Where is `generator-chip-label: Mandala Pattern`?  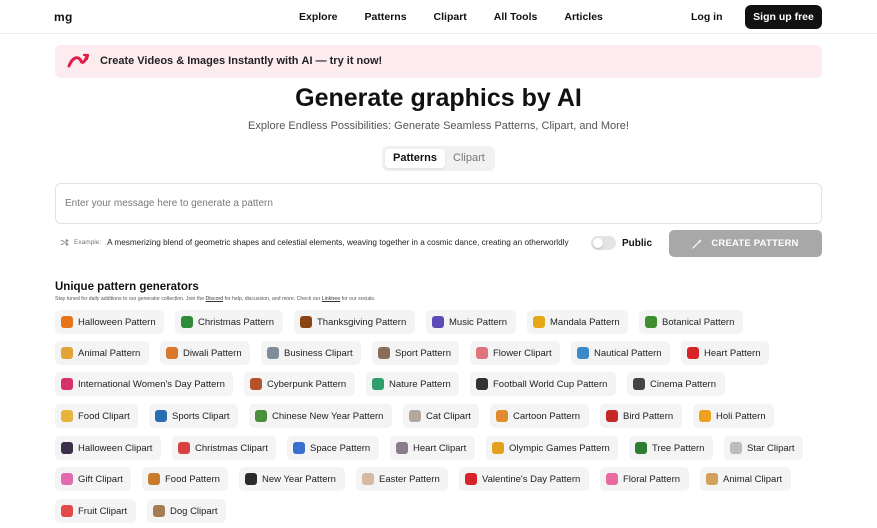
generator-chip-label: Mandala Pattern is located at coordinates (585, 322).